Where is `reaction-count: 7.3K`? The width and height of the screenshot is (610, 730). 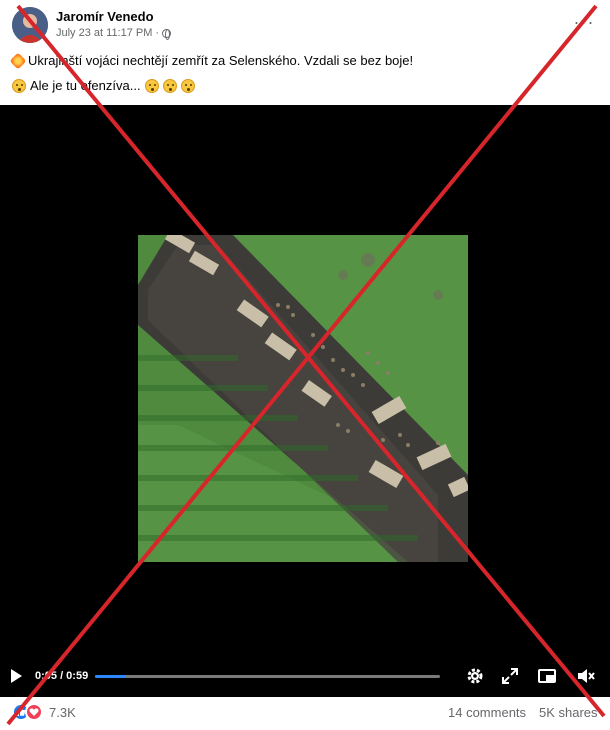 reaction-count: 7.3K is located at coordinates (62, 712).